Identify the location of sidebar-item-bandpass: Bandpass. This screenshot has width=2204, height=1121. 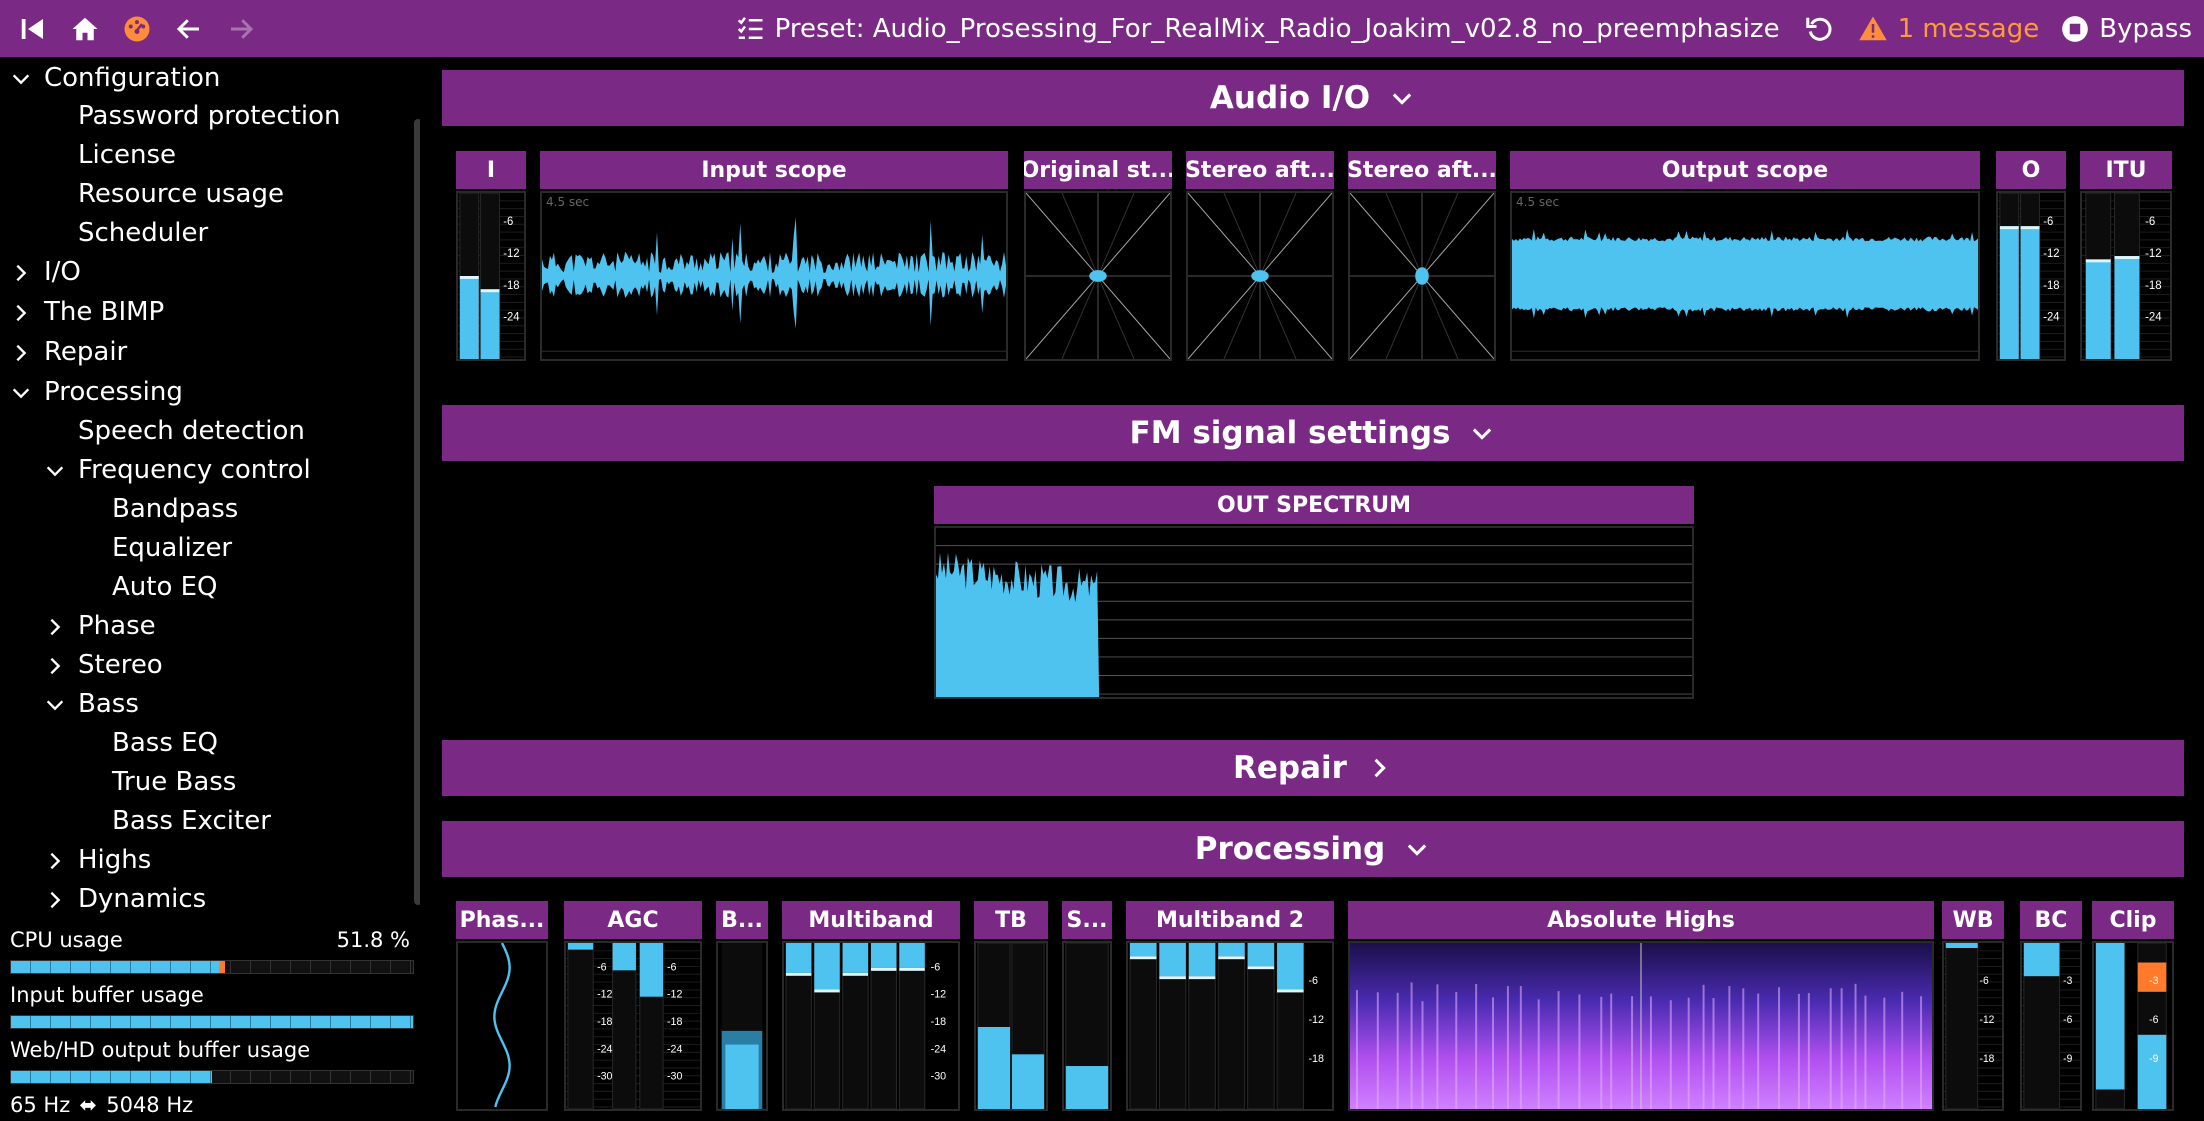
(158, 508).